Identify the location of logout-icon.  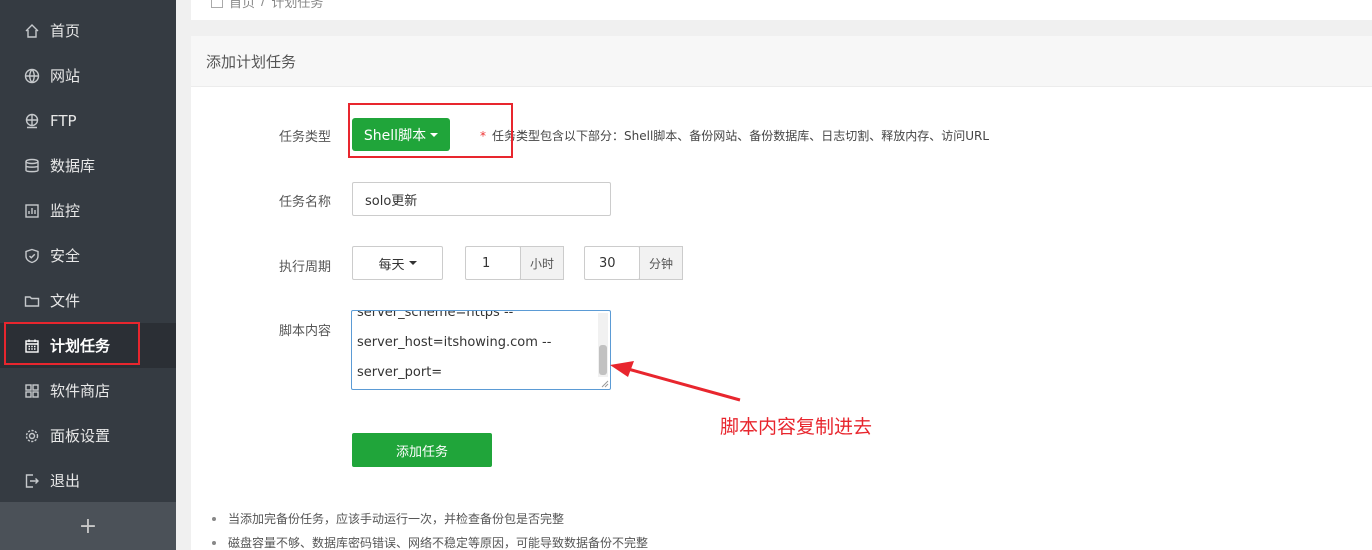
(32, 481).